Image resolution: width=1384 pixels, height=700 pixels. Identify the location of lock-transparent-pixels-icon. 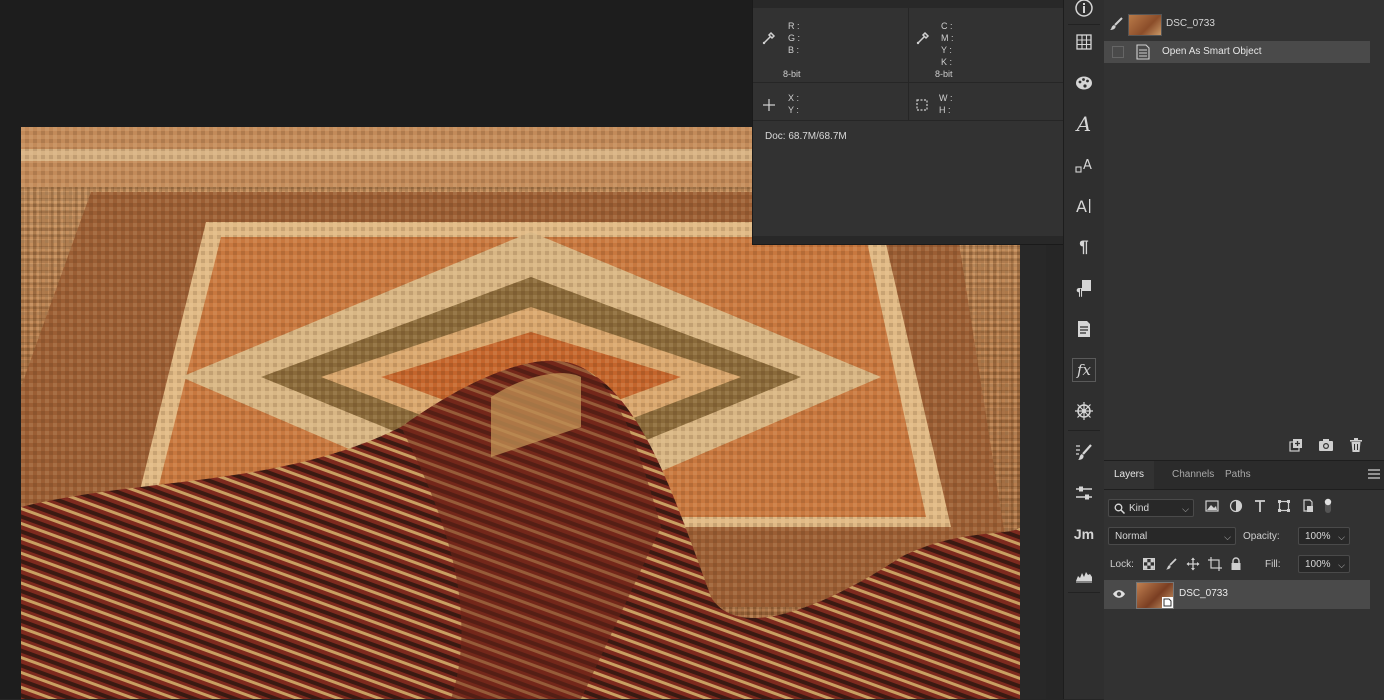
(1149, 564).